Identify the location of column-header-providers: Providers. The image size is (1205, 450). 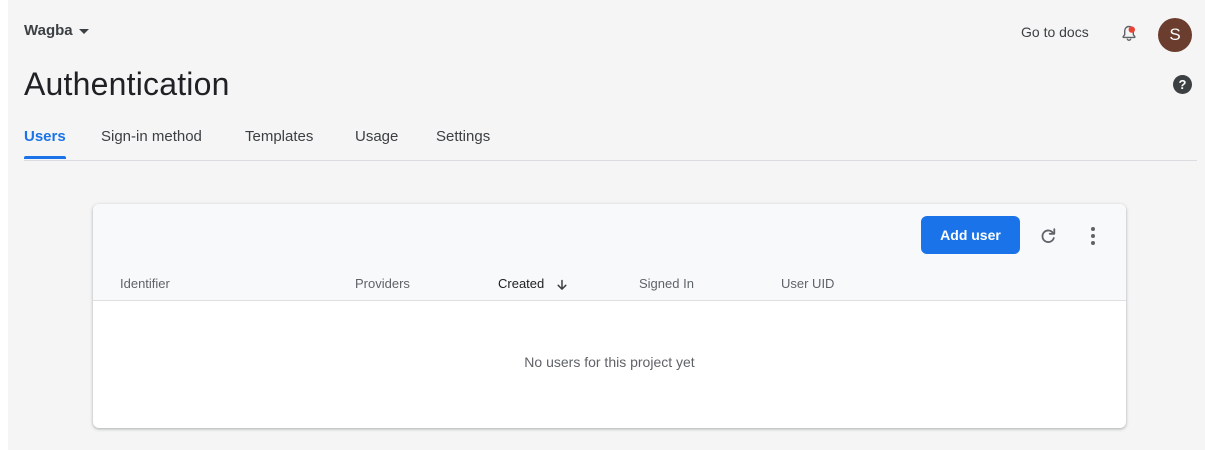
(382, 283).